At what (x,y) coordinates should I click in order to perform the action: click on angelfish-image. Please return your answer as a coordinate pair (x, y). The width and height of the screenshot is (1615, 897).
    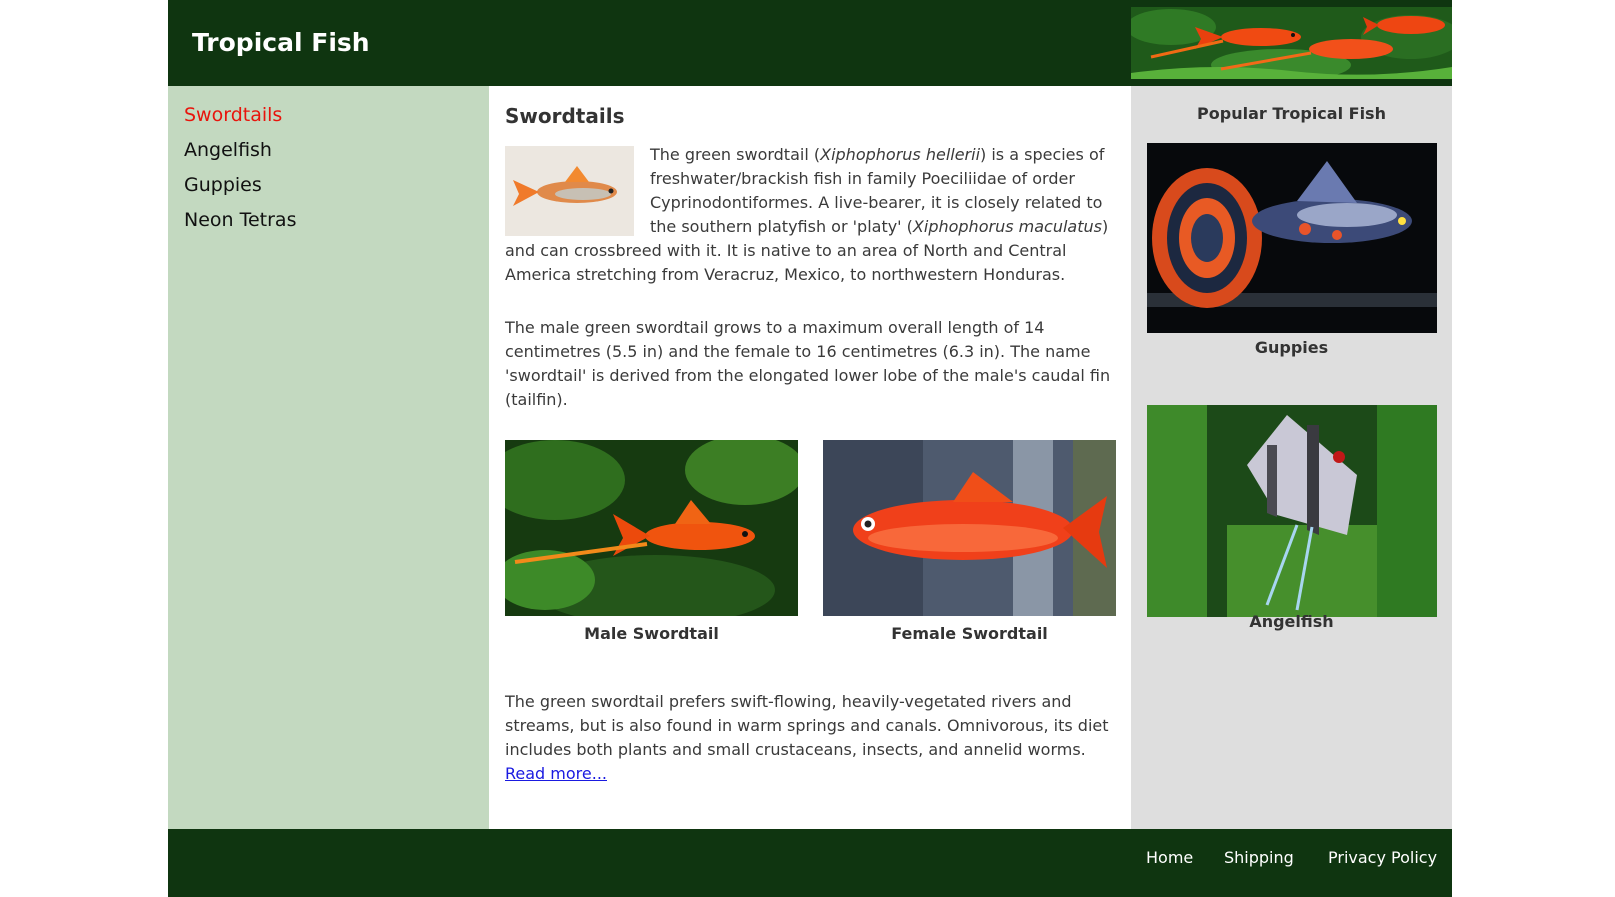
    Looking at the image, I should click on (1292, 511).